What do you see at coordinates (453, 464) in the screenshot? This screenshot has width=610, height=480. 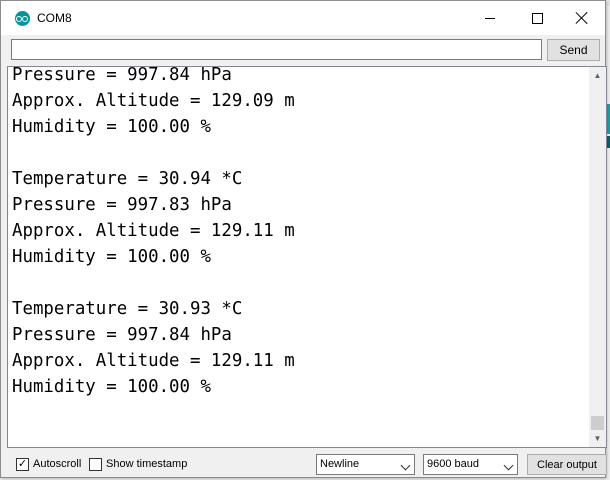 I see `baud-rate-value: 9600 baud` at bounding box center [453, 464].